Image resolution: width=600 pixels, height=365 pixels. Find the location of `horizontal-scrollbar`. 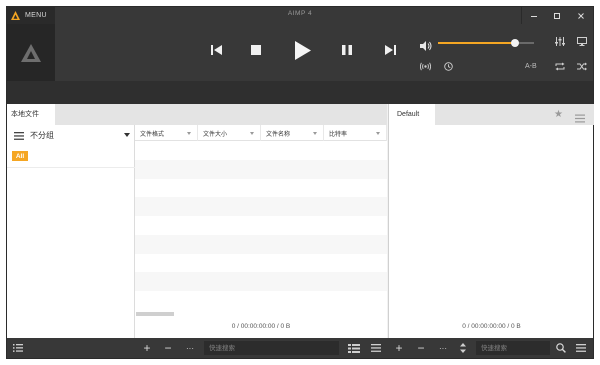

horizontal-scrollbar is located at coordinates (155, 314).